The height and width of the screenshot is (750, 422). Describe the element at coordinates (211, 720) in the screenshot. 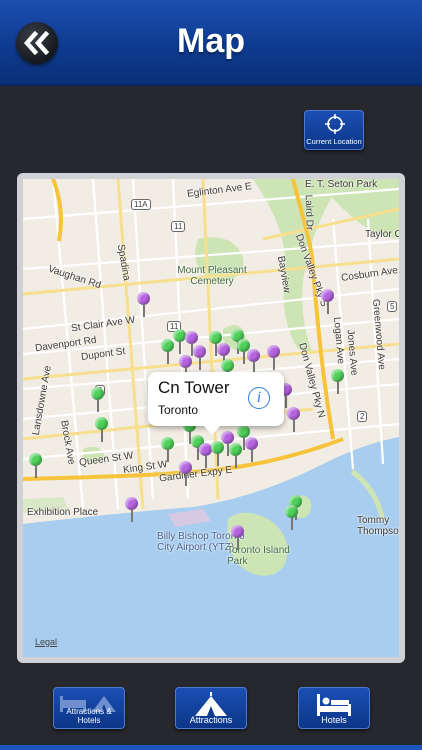

I see `tab-label: Attractions` at that location.